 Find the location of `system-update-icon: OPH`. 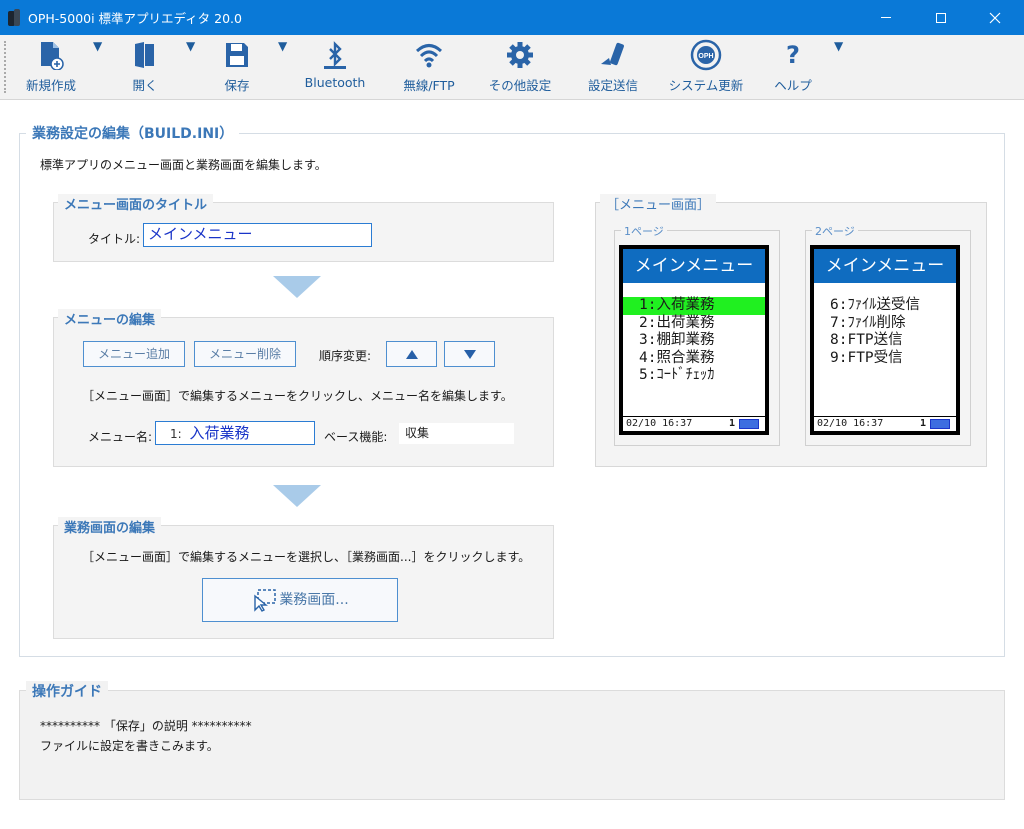

system-update-icon: OPH is located at coordinates (706, 55).